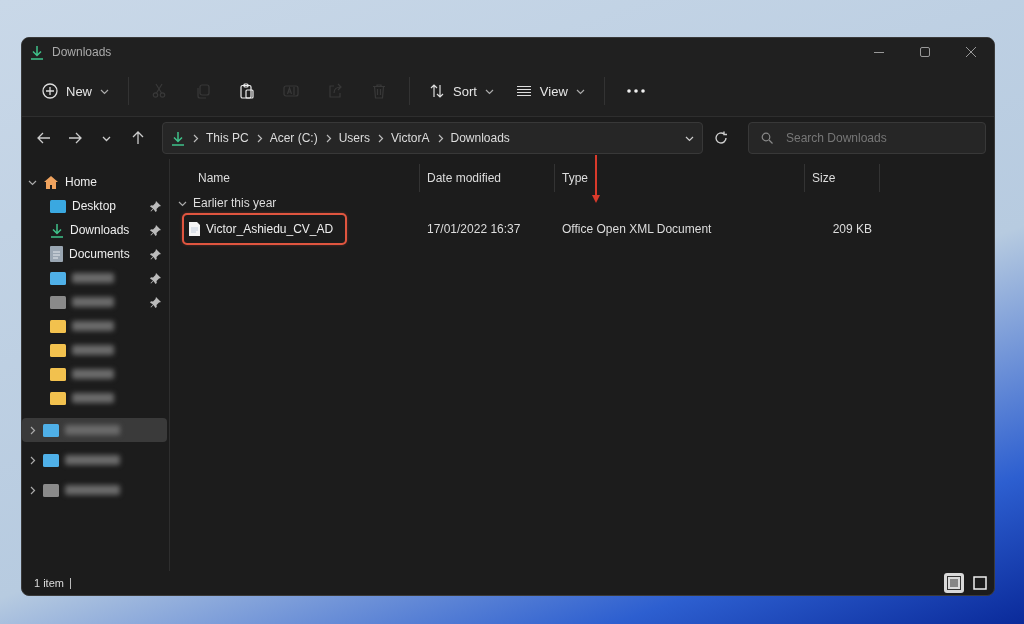  Describe the element at coordinates (50, 91) in the screenshot. I see `add-icon` at that location.